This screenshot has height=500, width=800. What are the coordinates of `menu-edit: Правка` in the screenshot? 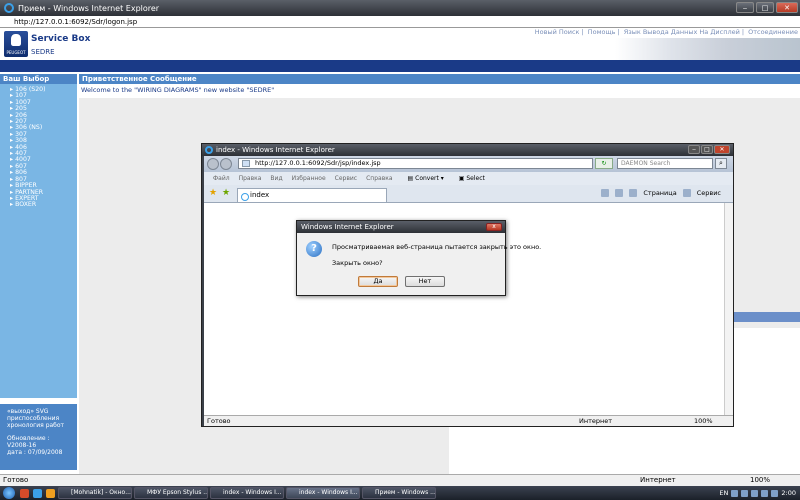 It's located at (250, 178).